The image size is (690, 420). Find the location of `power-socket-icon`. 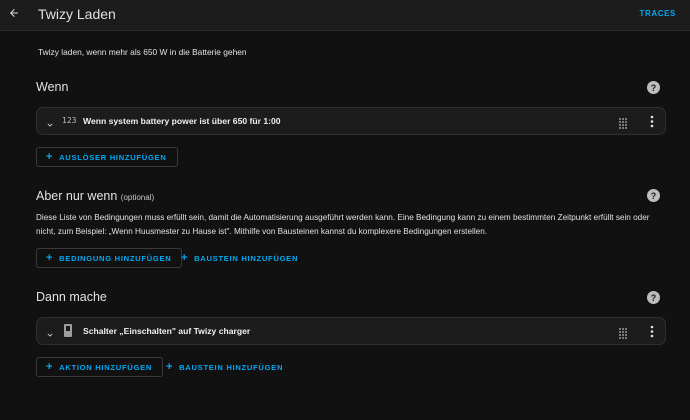

power-socket-icon is located at coordinates (68, 330).